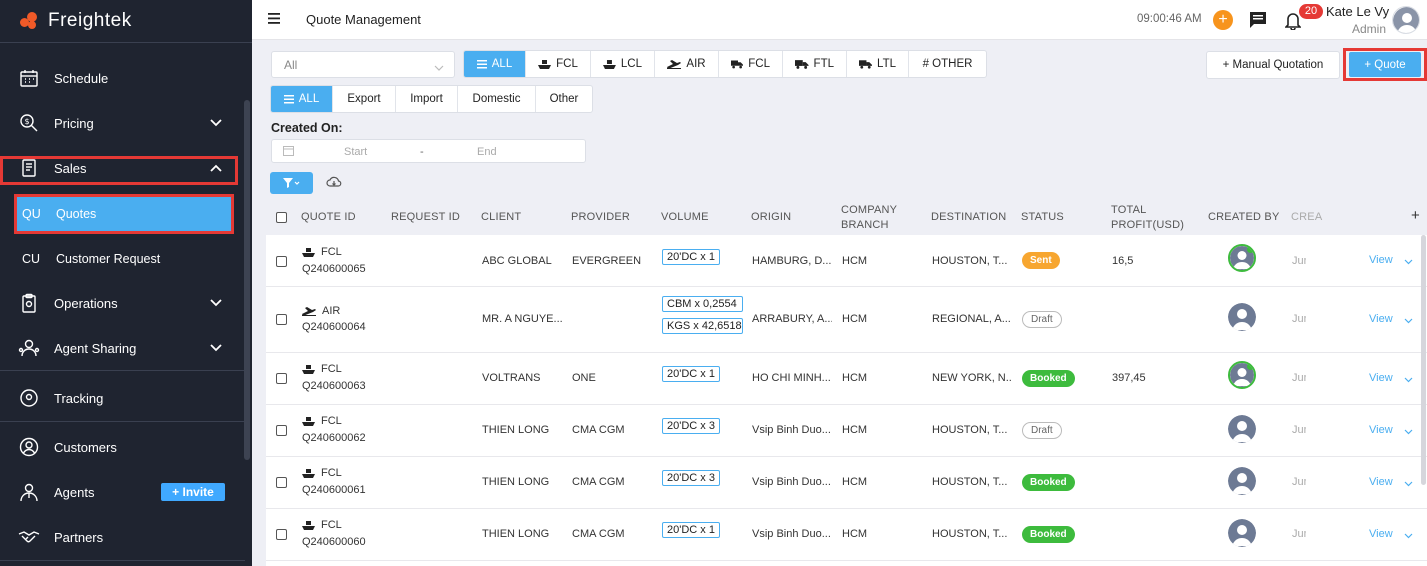 The image size is (1427, 566). What do you see at coordinates (302, 99) in the screenshot?
I see `direction-tab-all: ALL` at bounding box center [302, 99].